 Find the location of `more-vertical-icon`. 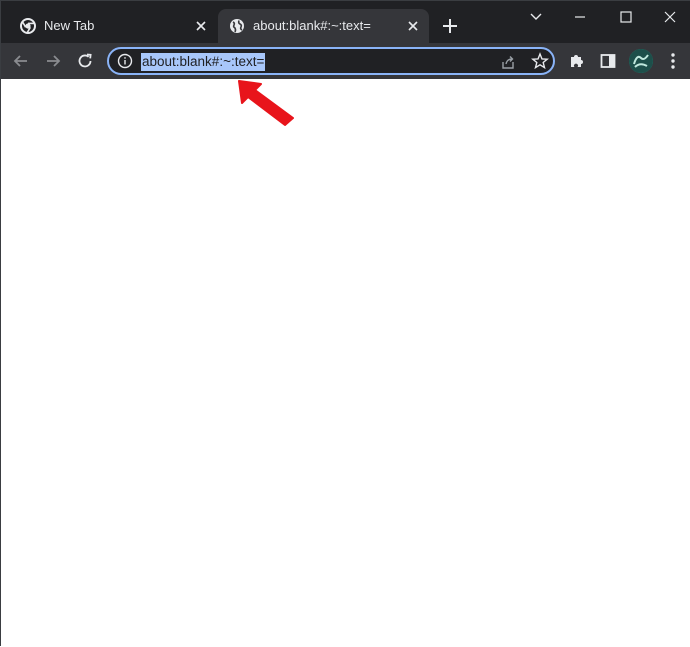

more-vertical-icon is located at coordinates (673, 61).